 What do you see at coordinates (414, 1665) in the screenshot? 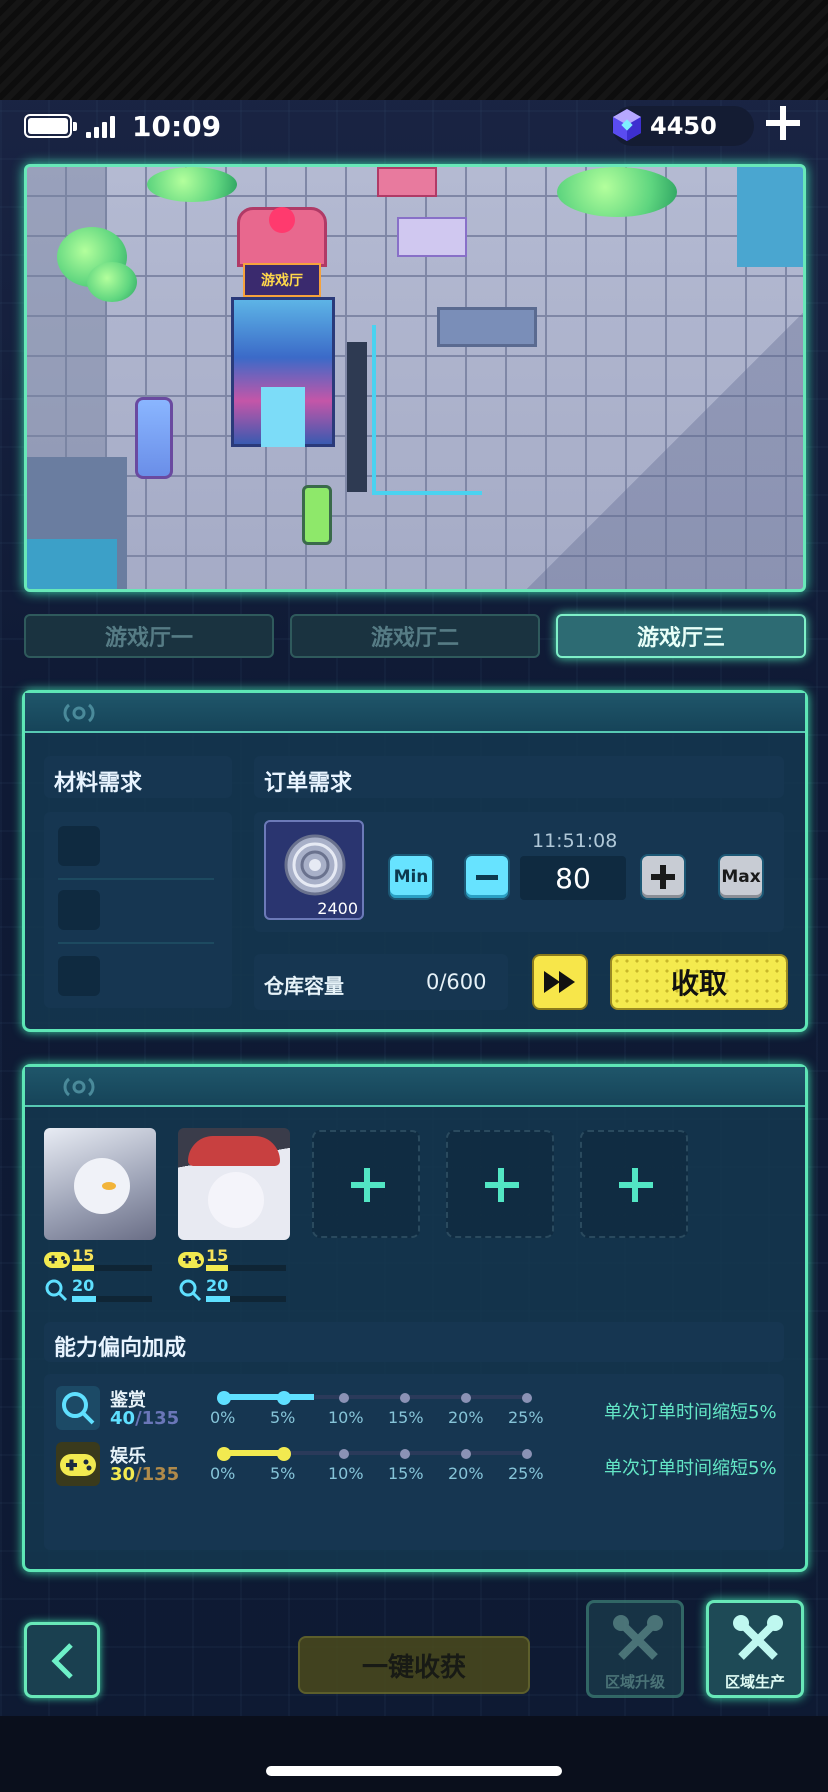
I see `harvest-all-button: 一键收获` at bounding box center [414, 1665].